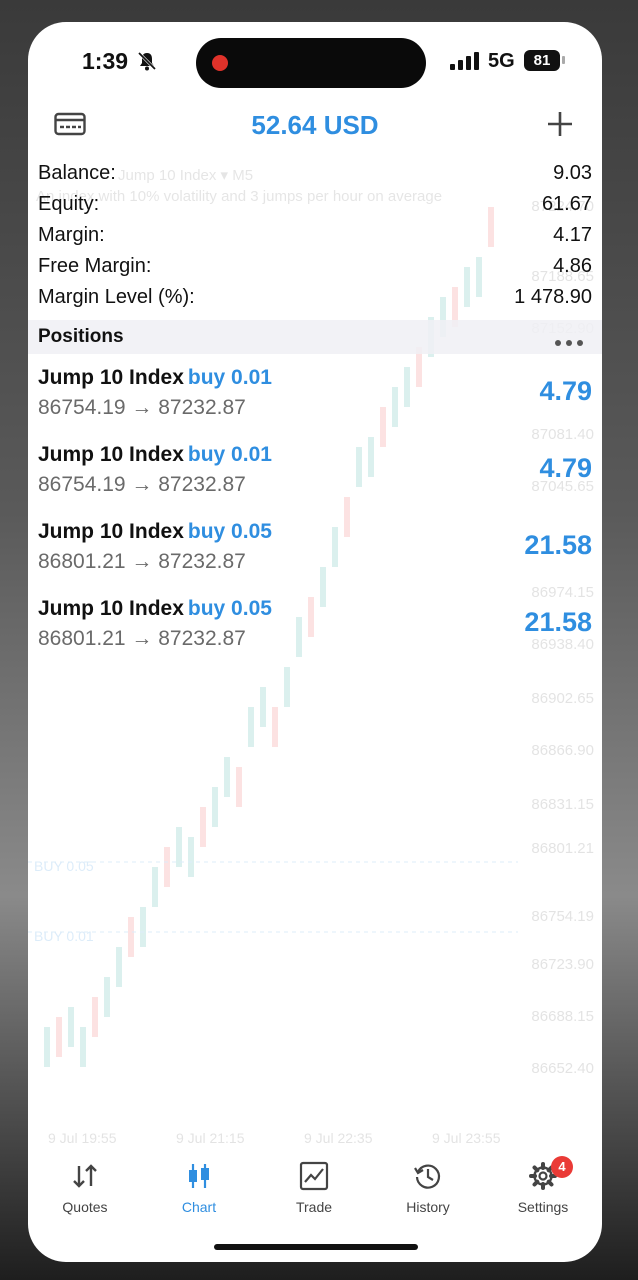  What do you see at coordinates (77, 173) in the screenshot?
I see `account-label: Balance:` at bounding box center [77, 173].